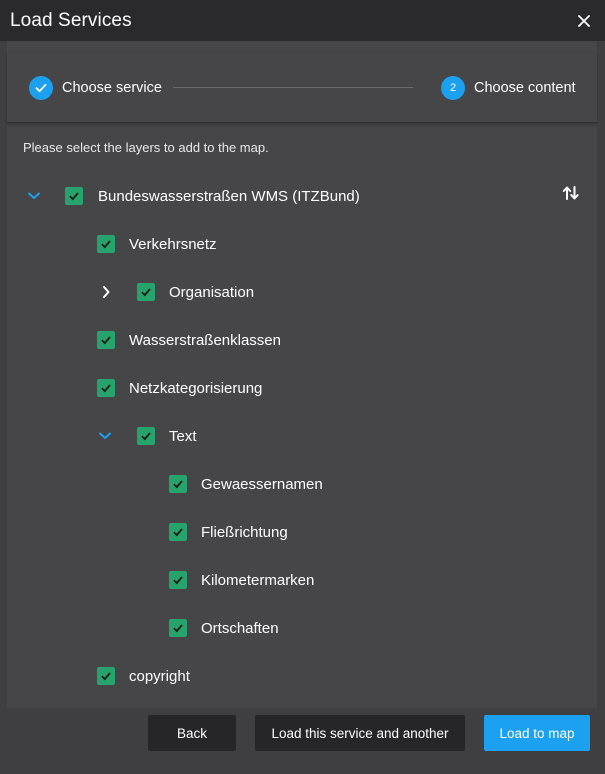 This screenshot has height=774, width=605. Describe the element at coordinates (302, 20) in the screenshot. I see `dialog-titlebar: Load Services` at that location.